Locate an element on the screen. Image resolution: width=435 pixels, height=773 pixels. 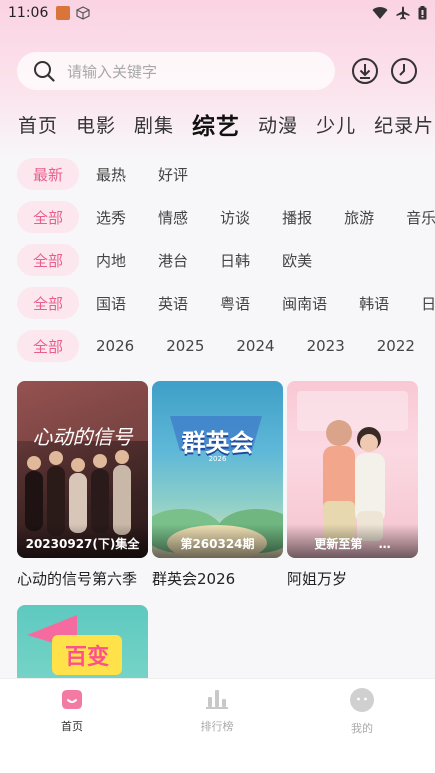
tab-movies: 电影 is located at coordinates (96, 124).